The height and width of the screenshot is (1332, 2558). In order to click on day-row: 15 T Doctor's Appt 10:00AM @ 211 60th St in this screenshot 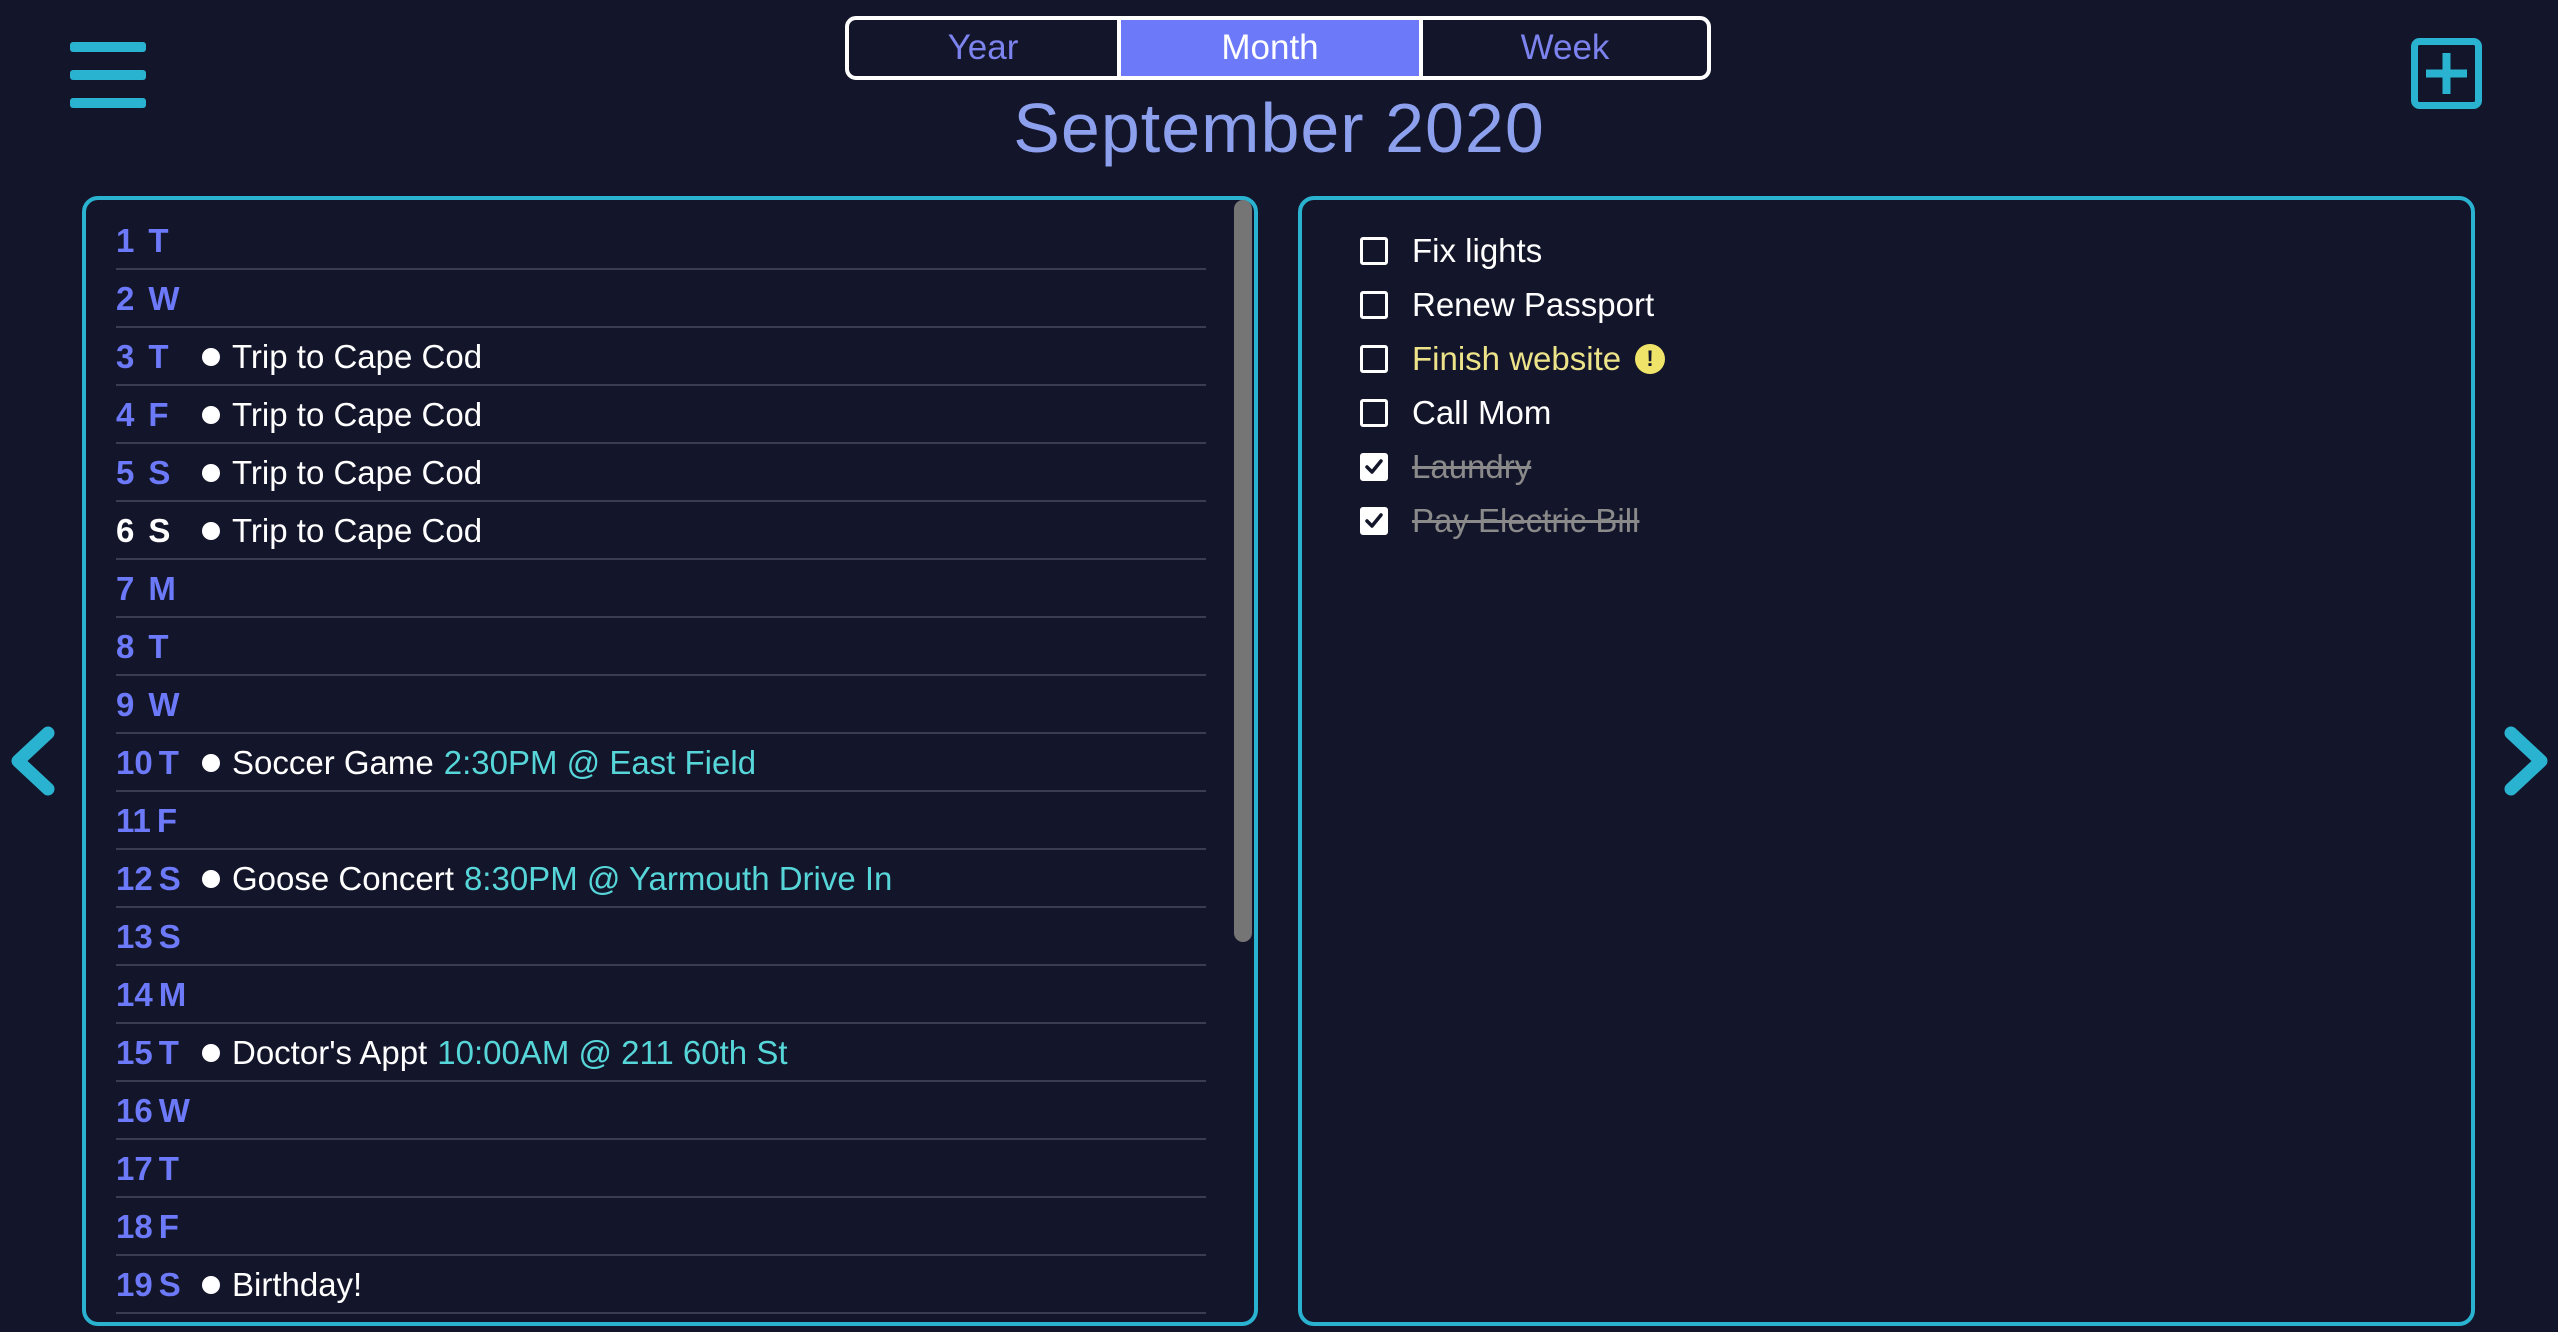, I will do `click(661, 1054)`.